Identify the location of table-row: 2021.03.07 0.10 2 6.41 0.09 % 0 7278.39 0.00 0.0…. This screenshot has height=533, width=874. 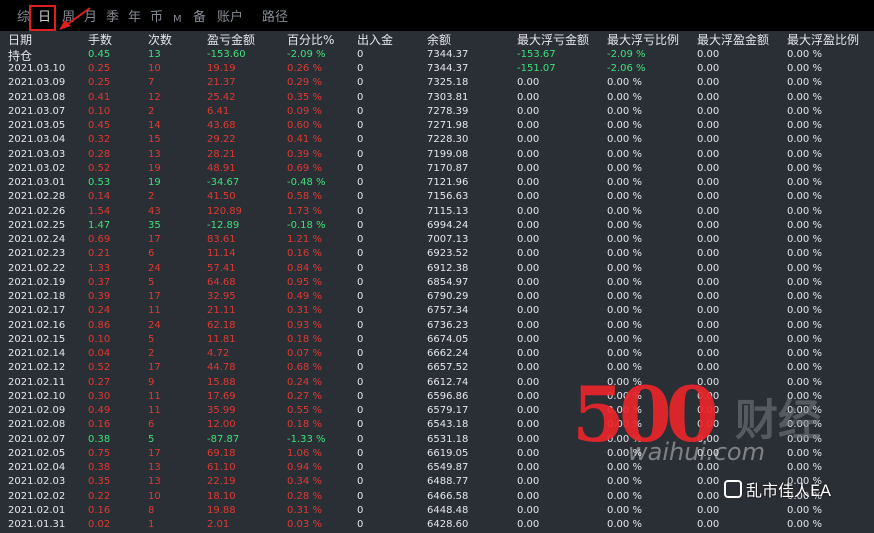
(437, 113).